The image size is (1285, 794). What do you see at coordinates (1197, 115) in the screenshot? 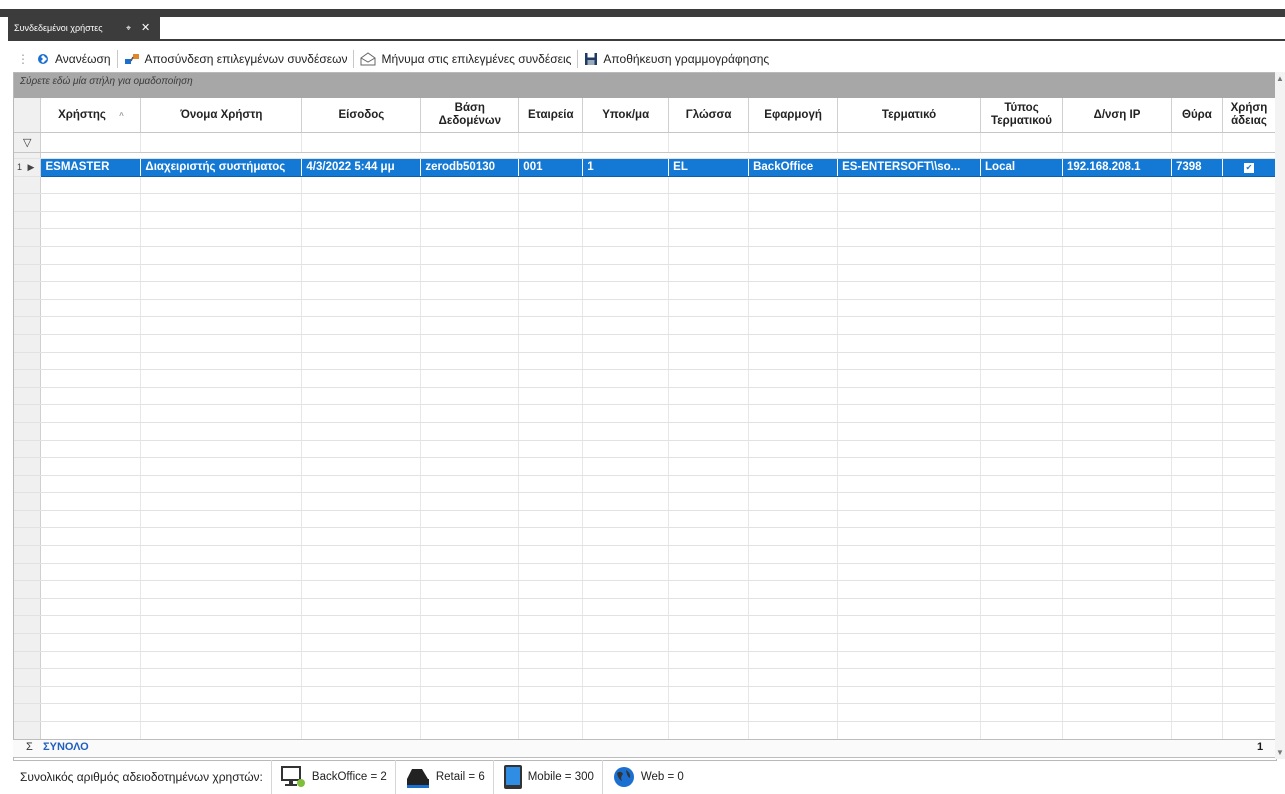
I see `column-header-port: Θύρα` at bounding box center [1197, 115].